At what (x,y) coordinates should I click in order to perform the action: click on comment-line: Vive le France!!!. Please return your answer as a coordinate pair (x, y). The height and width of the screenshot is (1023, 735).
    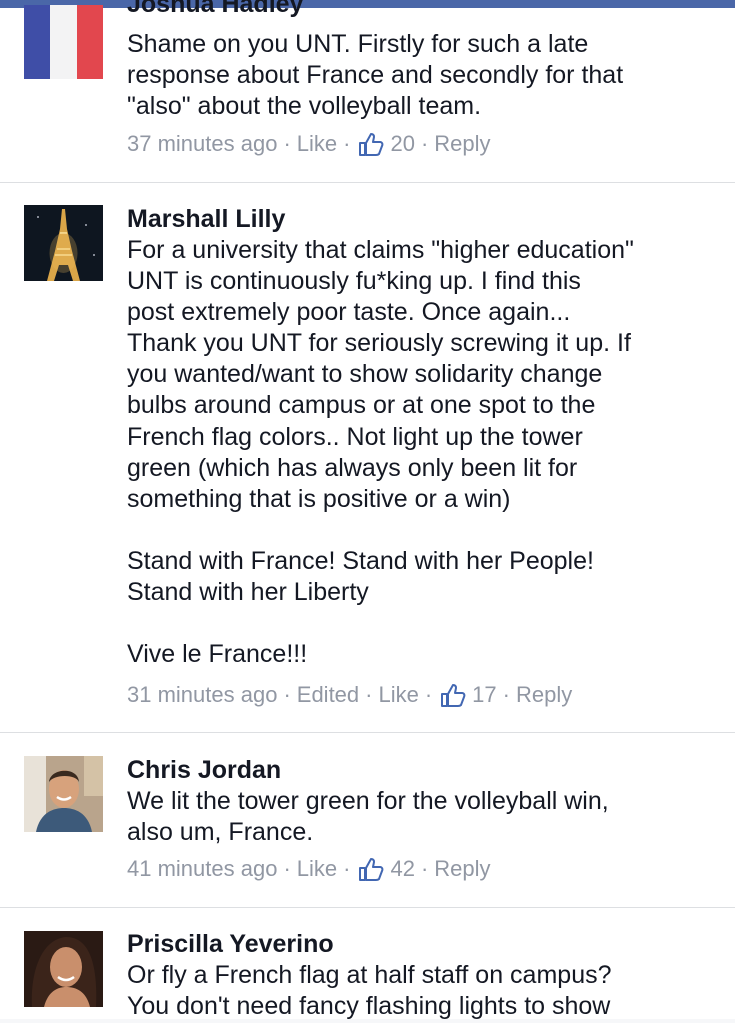
    Looking at the image, I should click on (217, 654).